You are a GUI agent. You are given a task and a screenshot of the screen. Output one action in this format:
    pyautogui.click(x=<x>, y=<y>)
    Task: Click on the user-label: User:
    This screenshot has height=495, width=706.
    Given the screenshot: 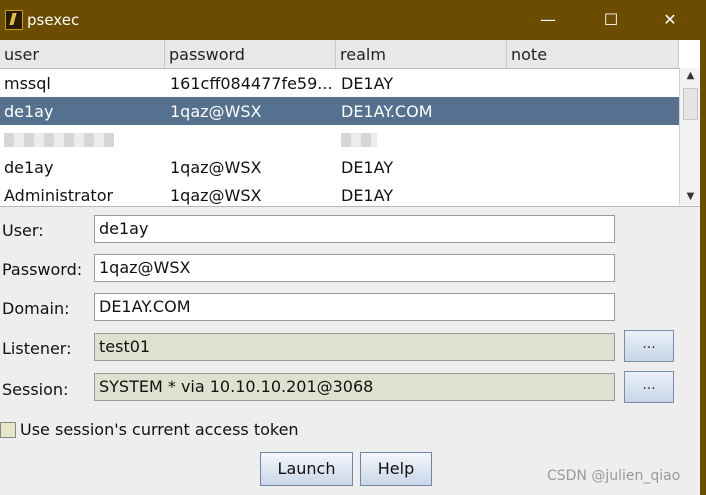 What is the action you would take?
    pyautogui.click(x=23, y=230)
    